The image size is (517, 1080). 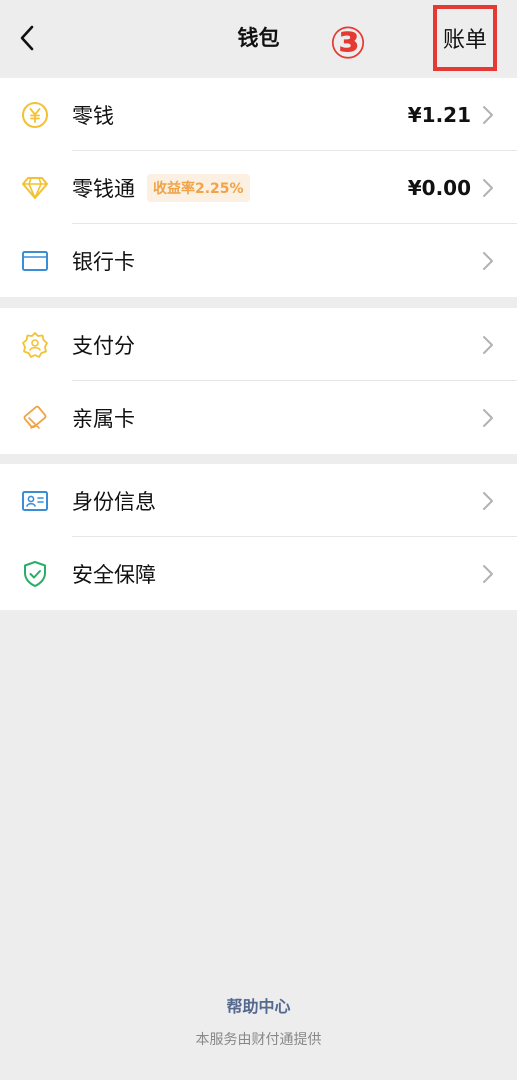 What do you see at coordinates (35, 188) in the screenshot?
I see `diamond-icon` at bounding box center [35, 188].